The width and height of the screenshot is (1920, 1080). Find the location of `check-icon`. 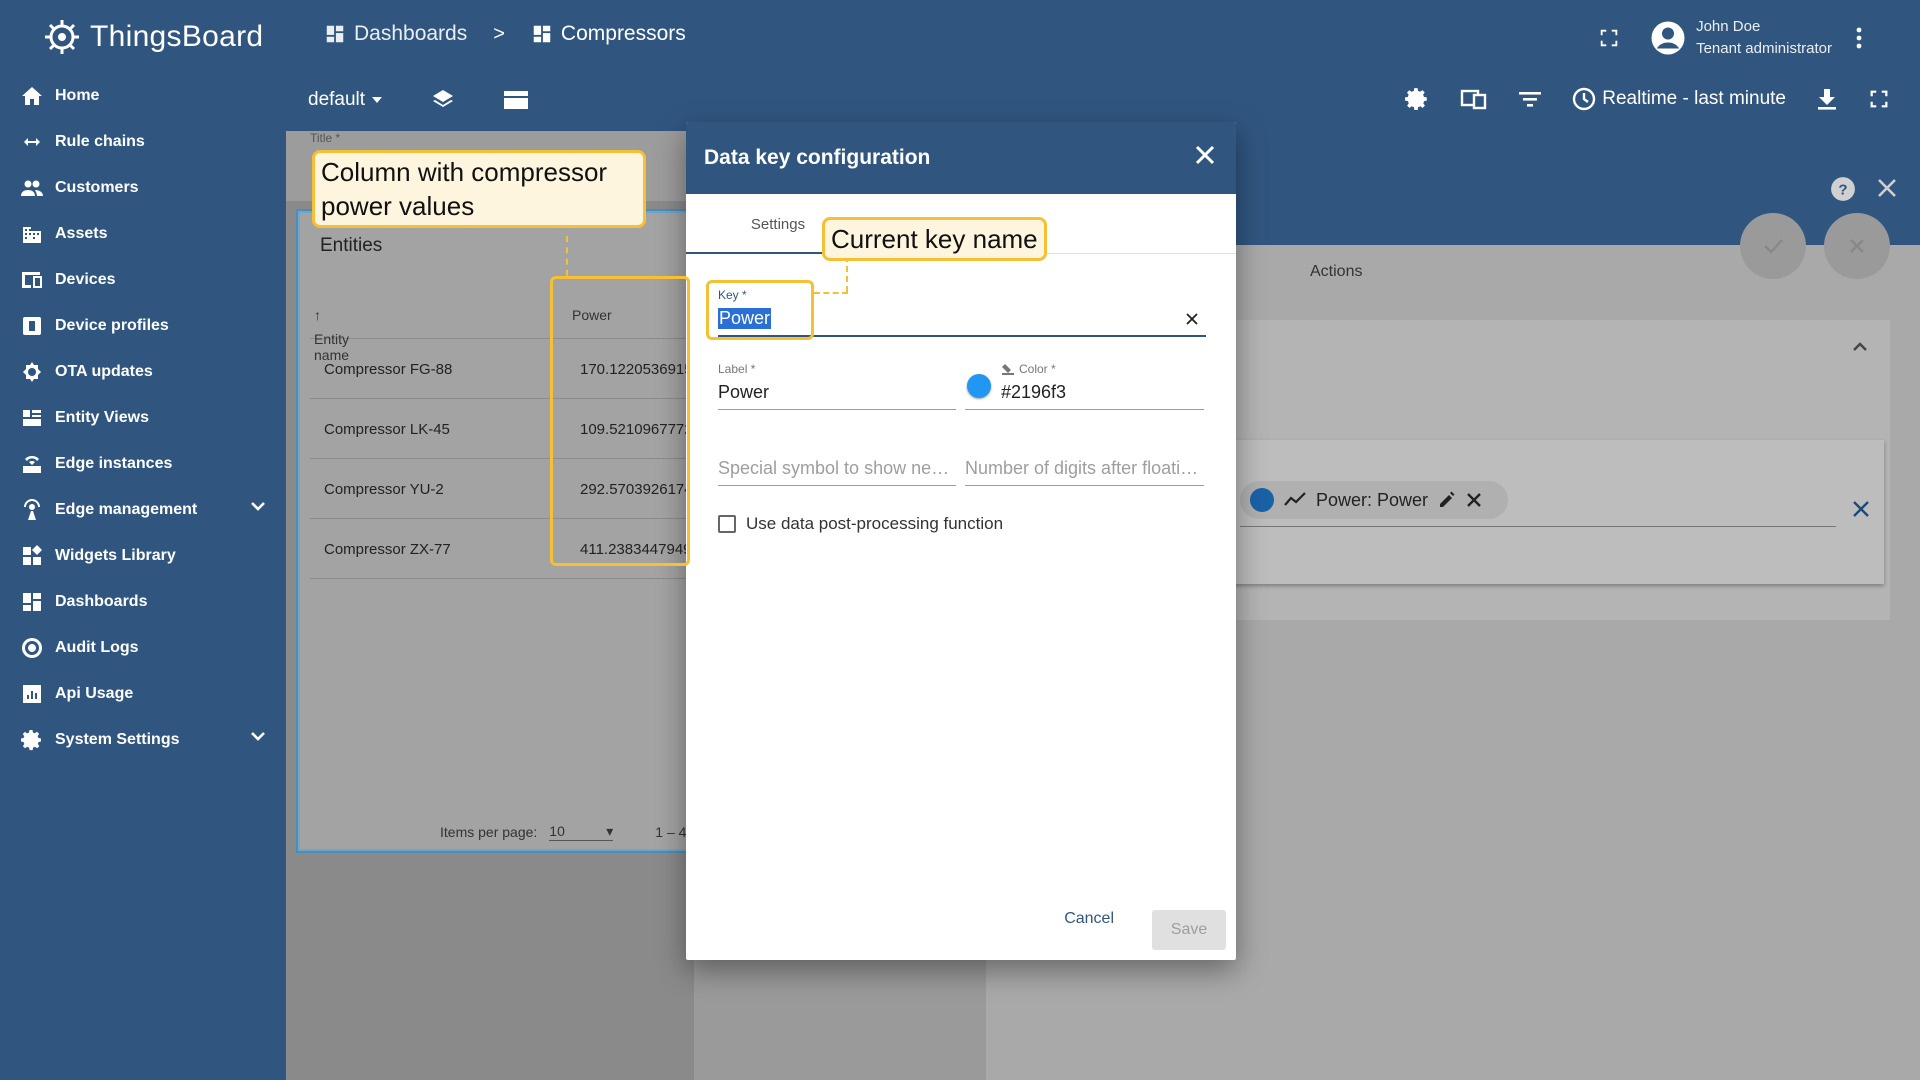

check-icon is located at coordinates (1773, 246).